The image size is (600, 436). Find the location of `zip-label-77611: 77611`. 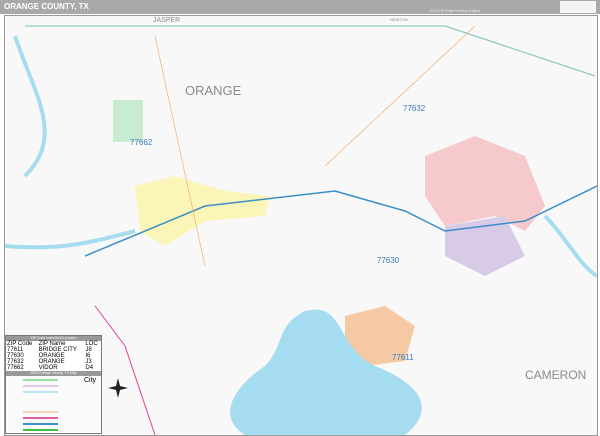

zip-label-77611: 77611 is located at coordinates (403, 357).